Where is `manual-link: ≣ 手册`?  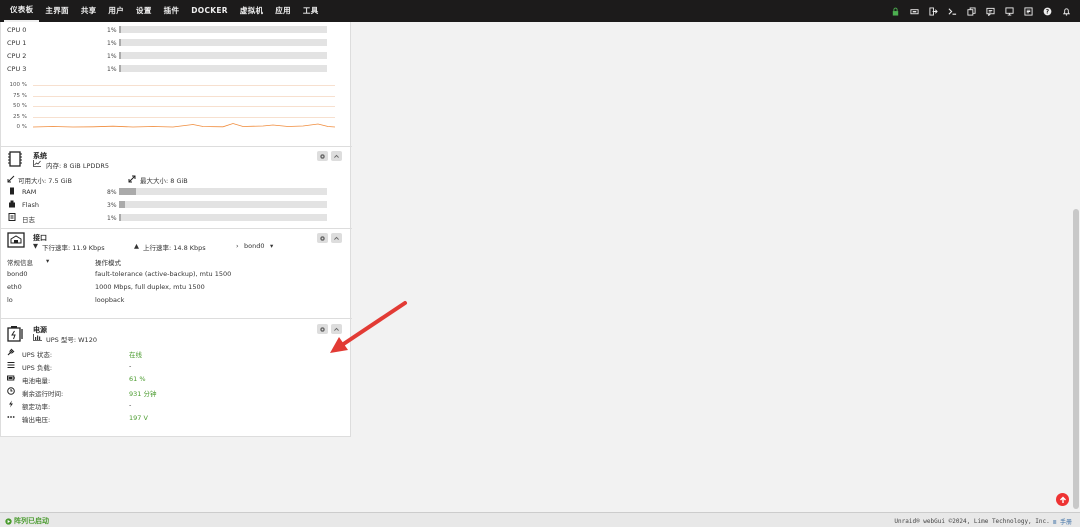 manual-link: ≣ 手册 is located at coordinates (1062, 521).